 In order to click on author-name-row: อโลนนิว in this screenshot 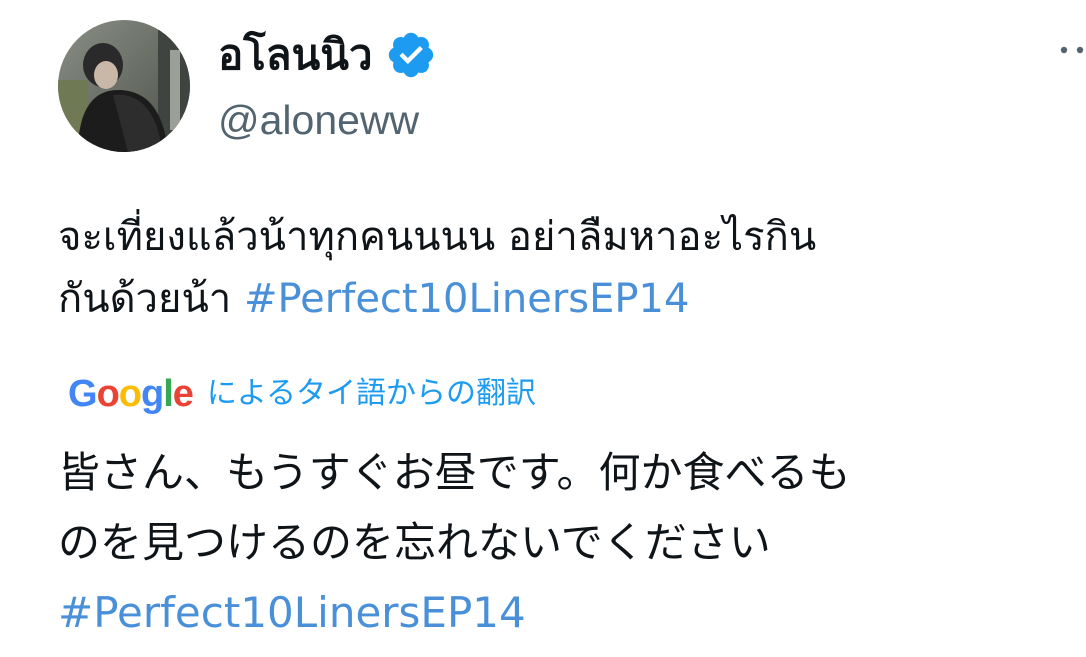, I will do `click(327, 55)`.